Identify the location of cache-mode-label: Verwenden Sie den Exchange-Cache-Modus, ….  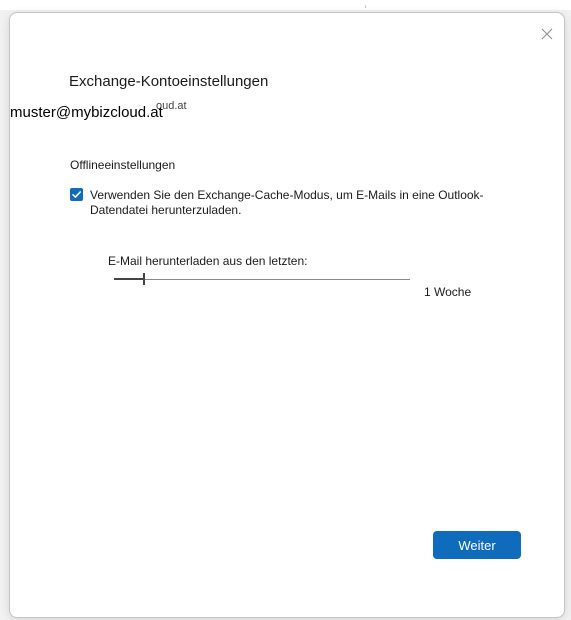
(287, 202).